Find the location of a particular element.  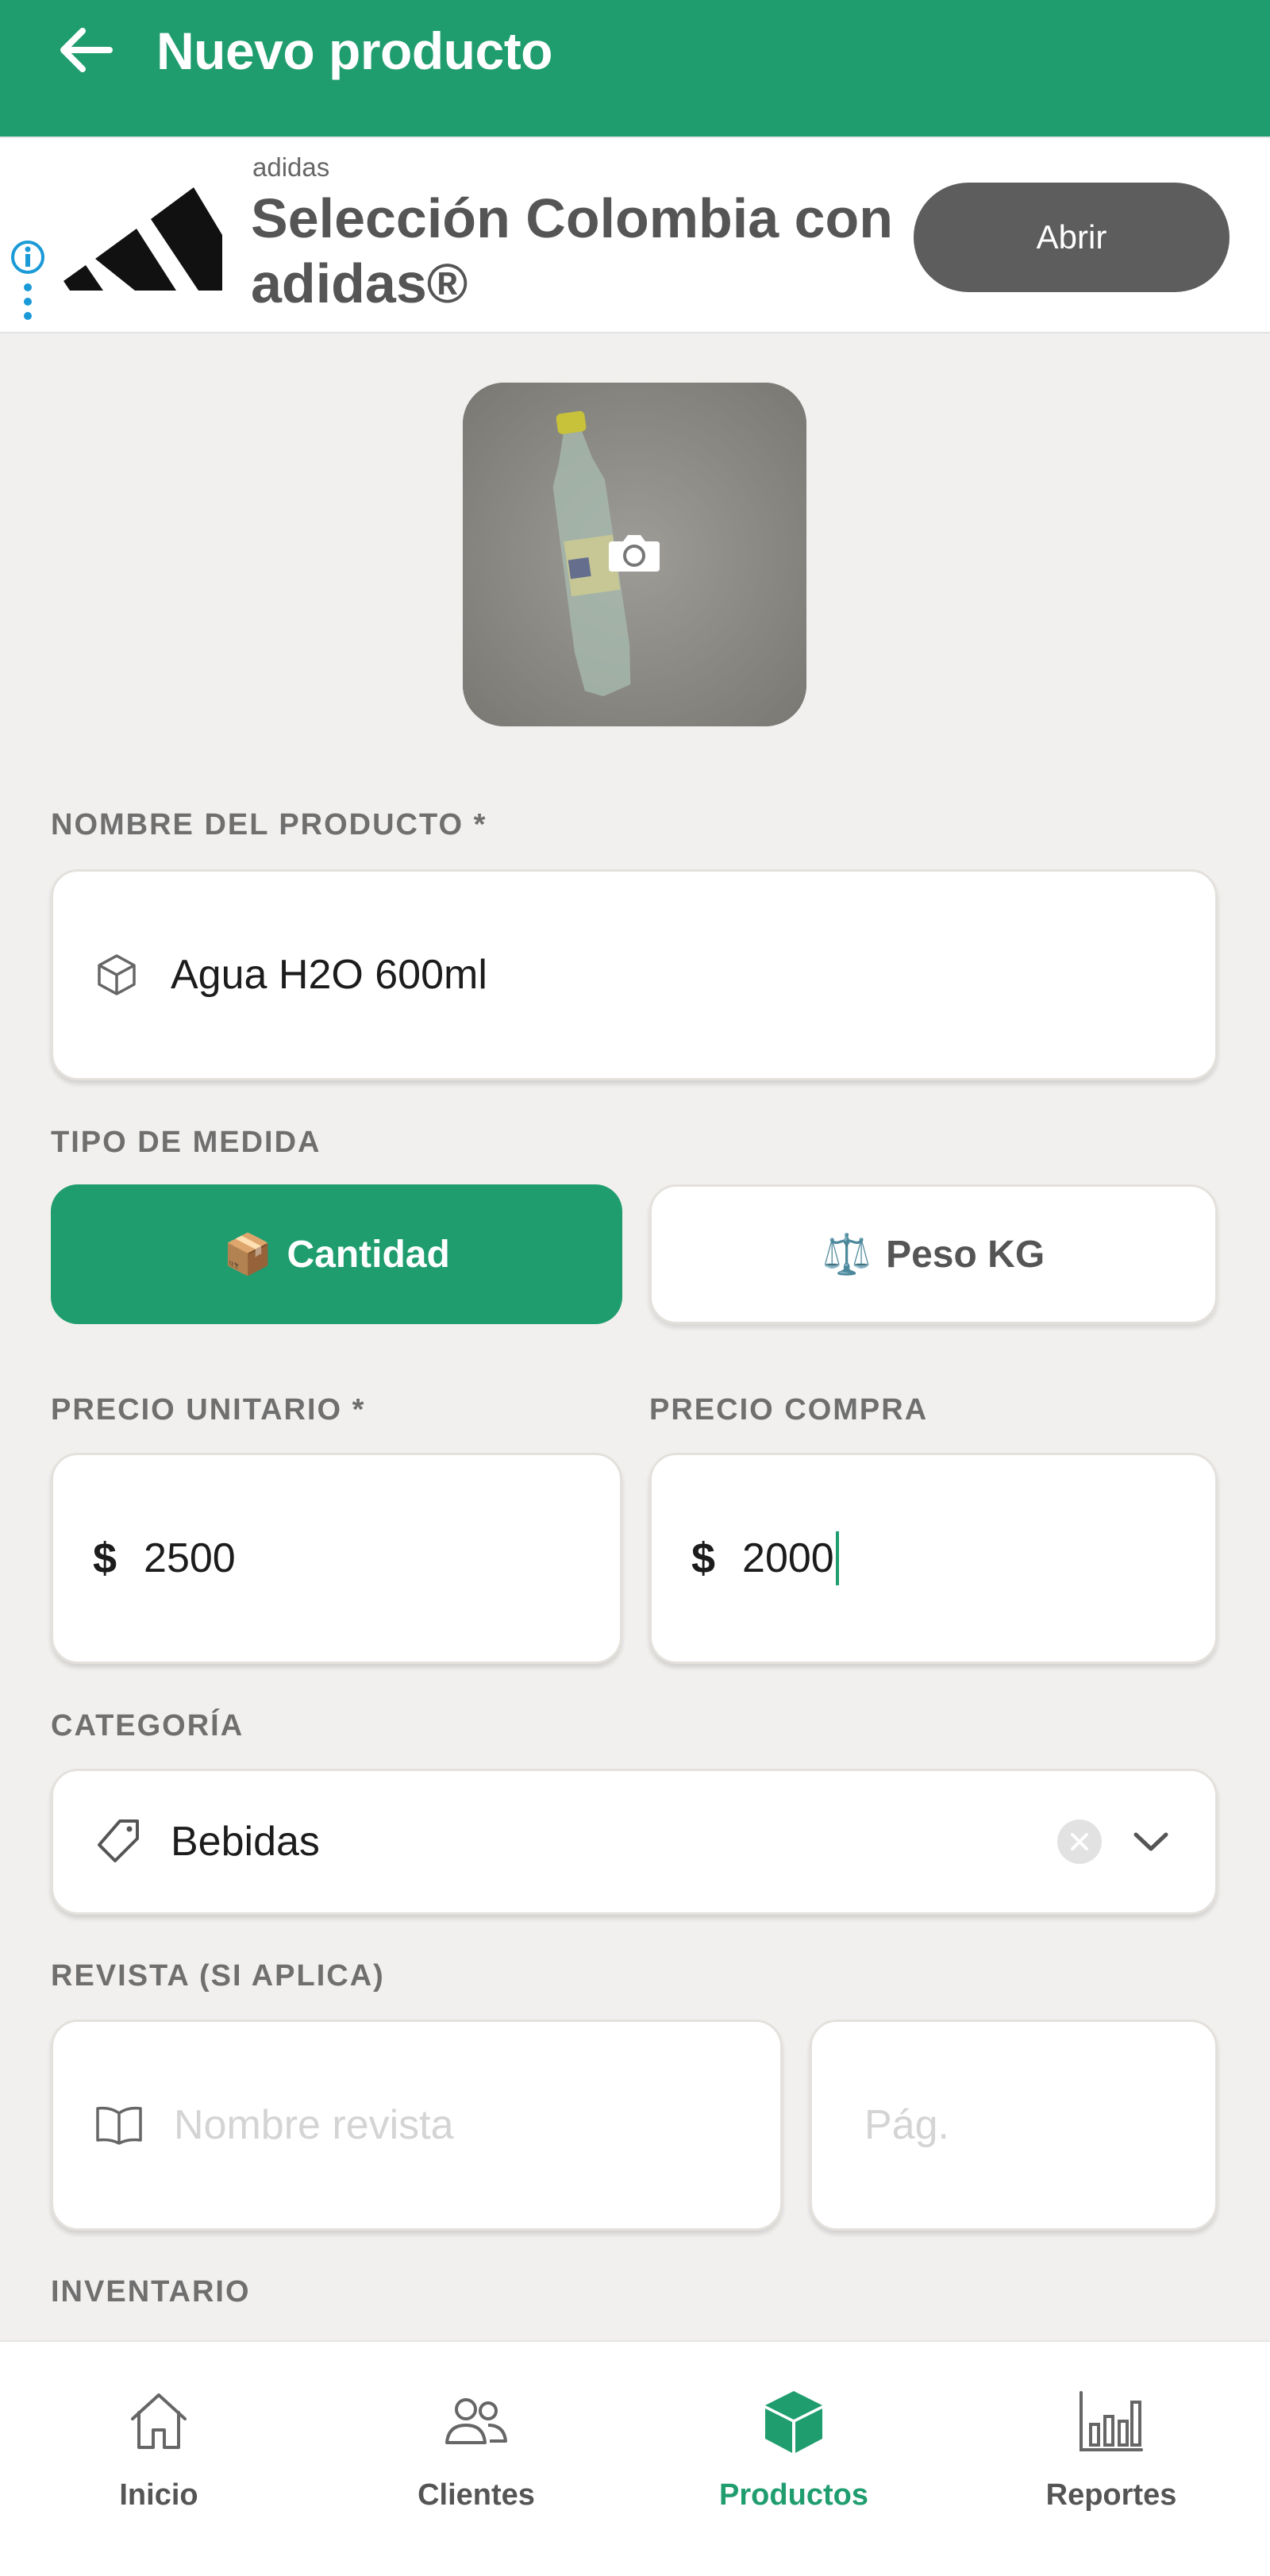

ad-info-icon is located at coordinates (28, 283).